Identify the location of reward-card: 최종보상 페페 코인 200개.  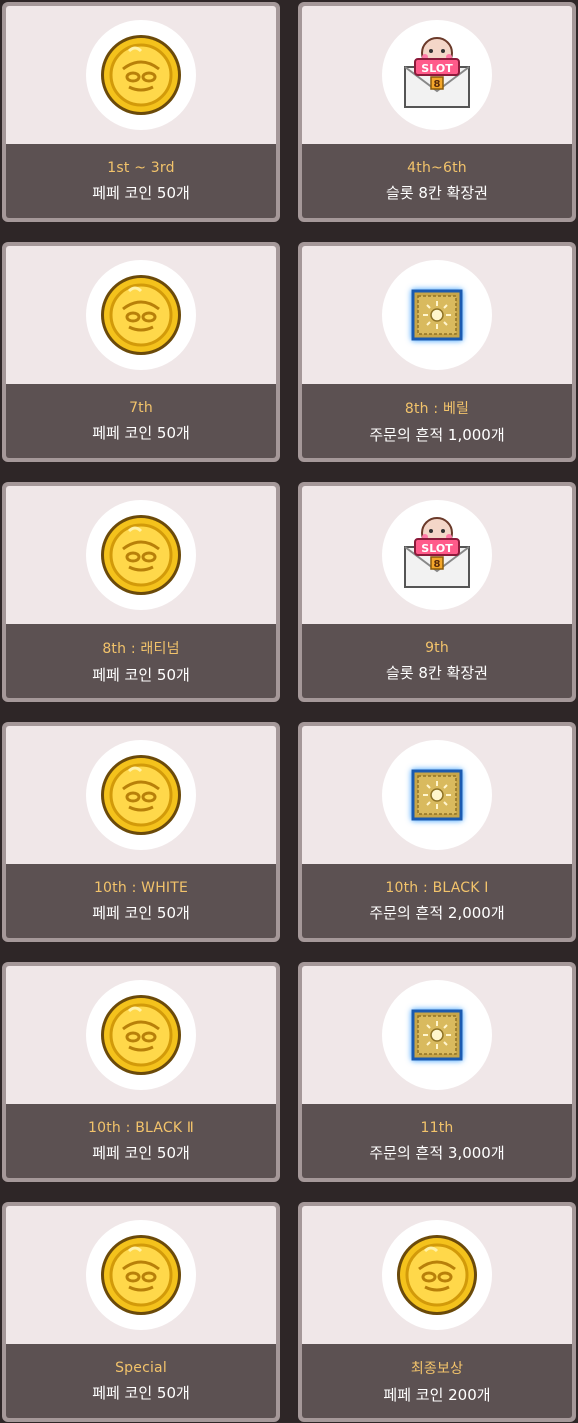
(437, 1312).